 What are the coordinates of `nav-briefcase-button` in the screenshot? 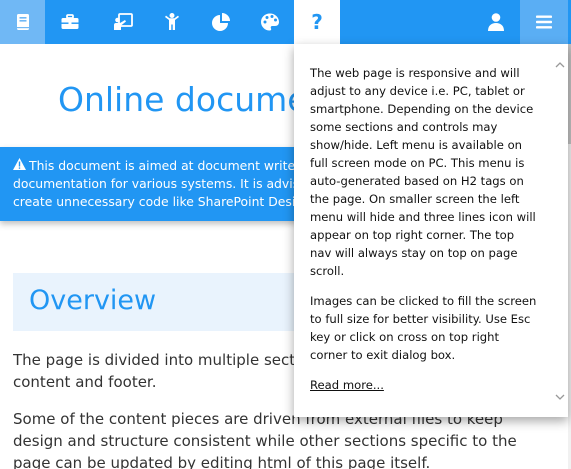 It's located at (69, 22).